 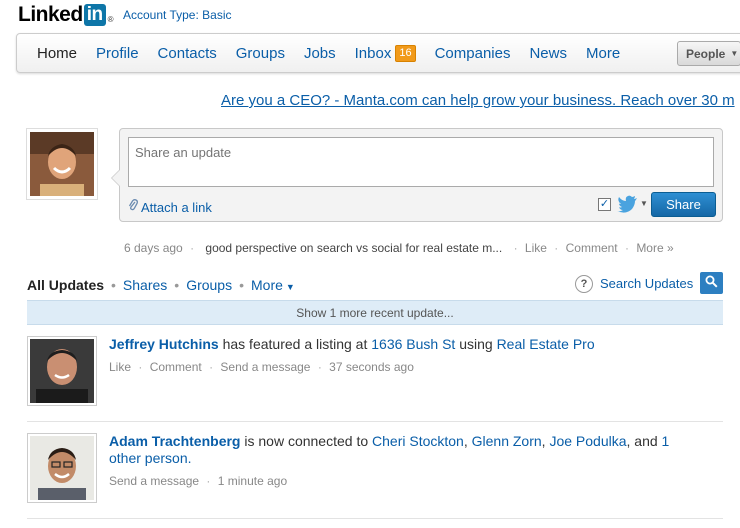 What do you see at coordinates (399, 481) in the screenshot?
I see `feed-item-actions: Send a message · 1 minute ago` at bounding box center [399, 481].